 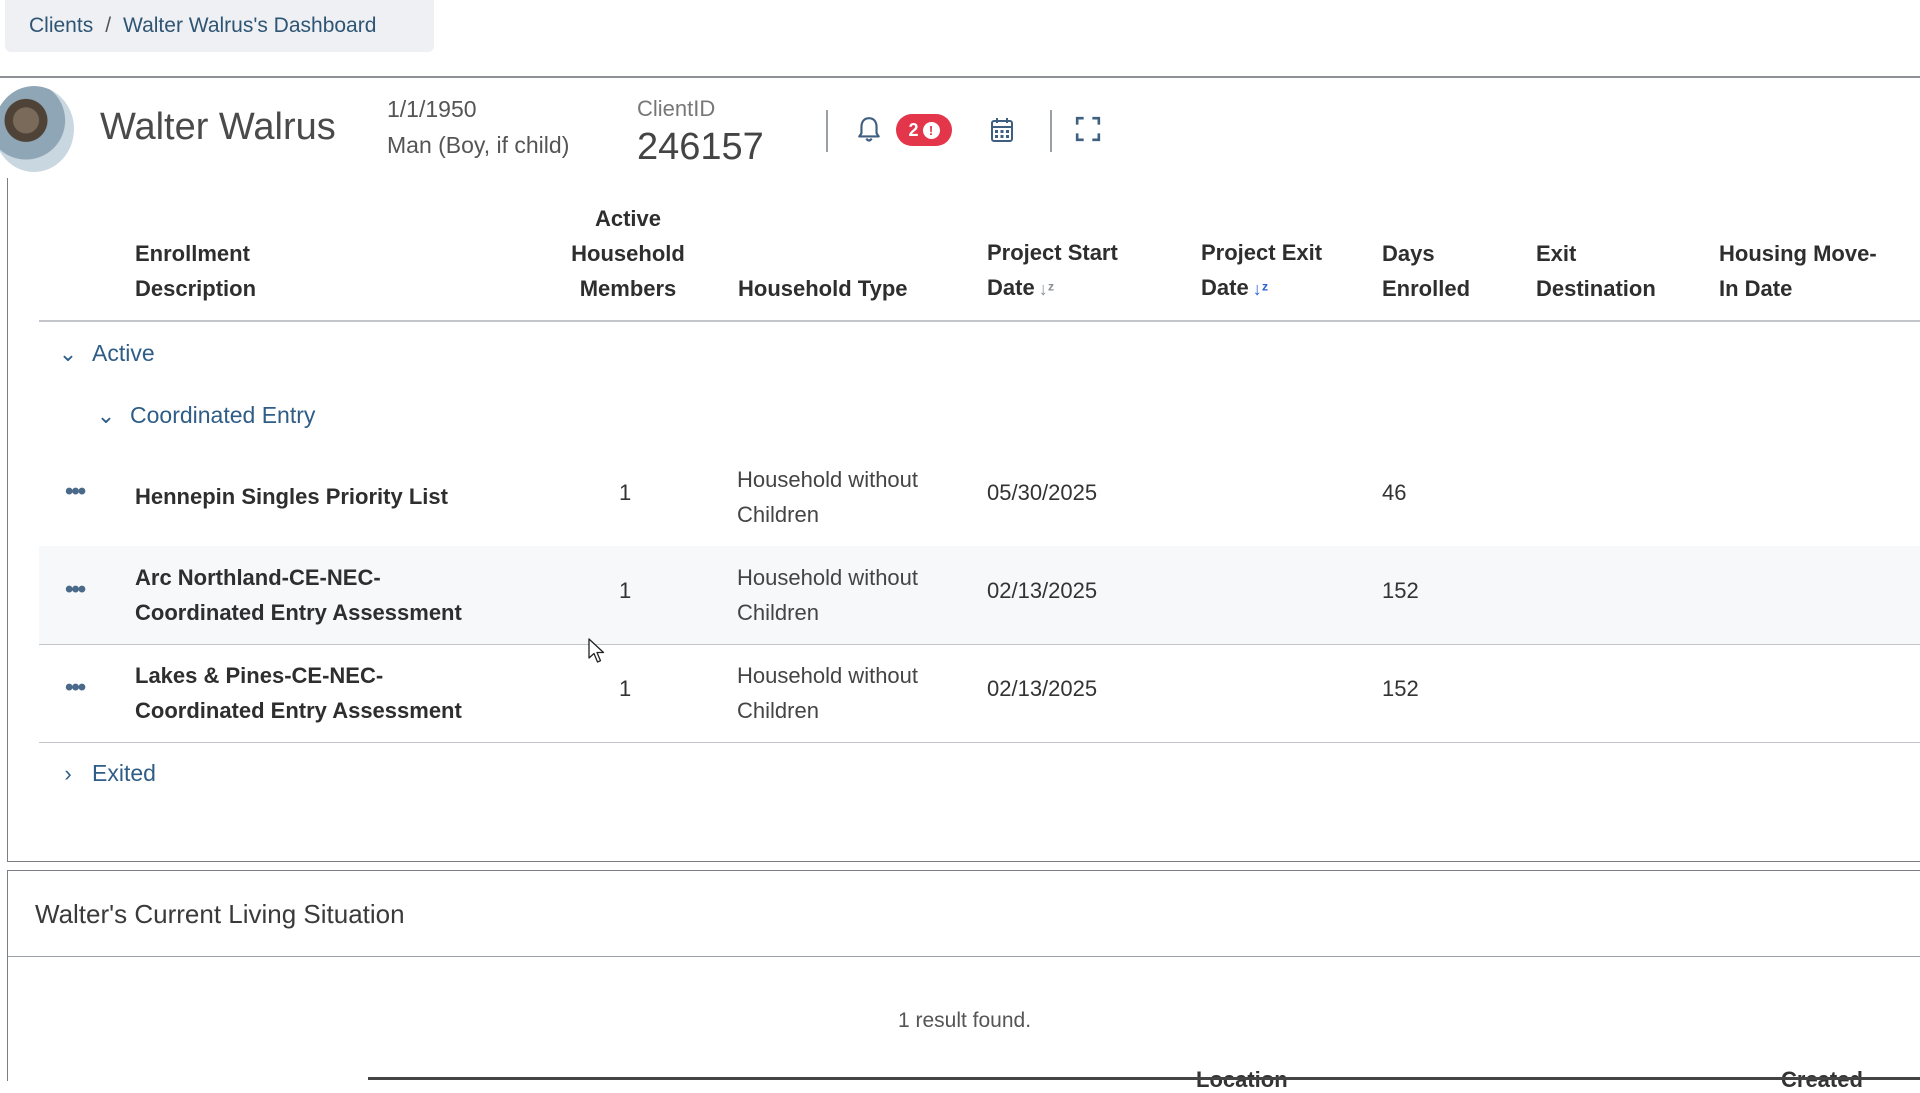 What do you see at coordinates (124, 773) in the screenshot?
I see `group-exited-label: Exited` at bounding box center [124, 773].